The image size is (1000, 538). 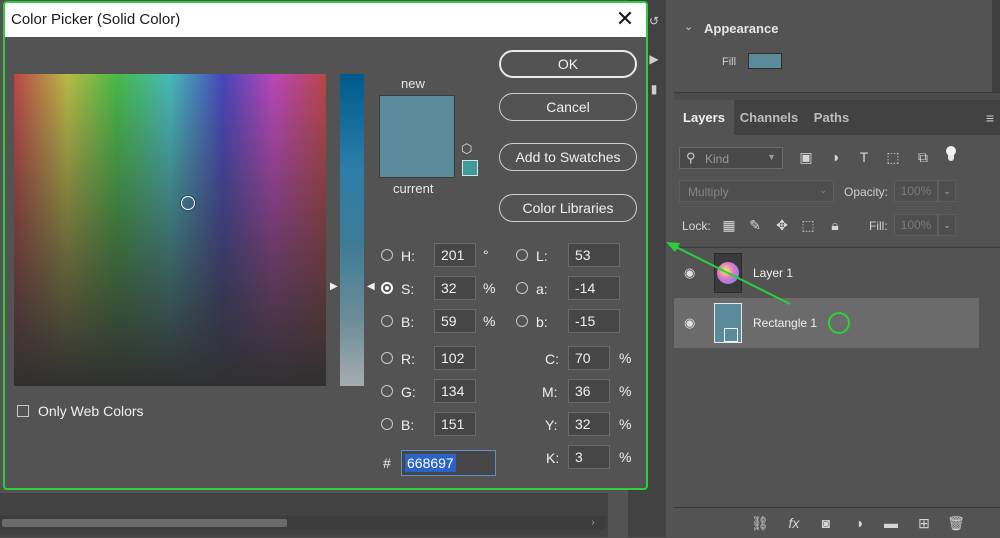 I want to click on a-label: a:, so click(x=542, y=289).